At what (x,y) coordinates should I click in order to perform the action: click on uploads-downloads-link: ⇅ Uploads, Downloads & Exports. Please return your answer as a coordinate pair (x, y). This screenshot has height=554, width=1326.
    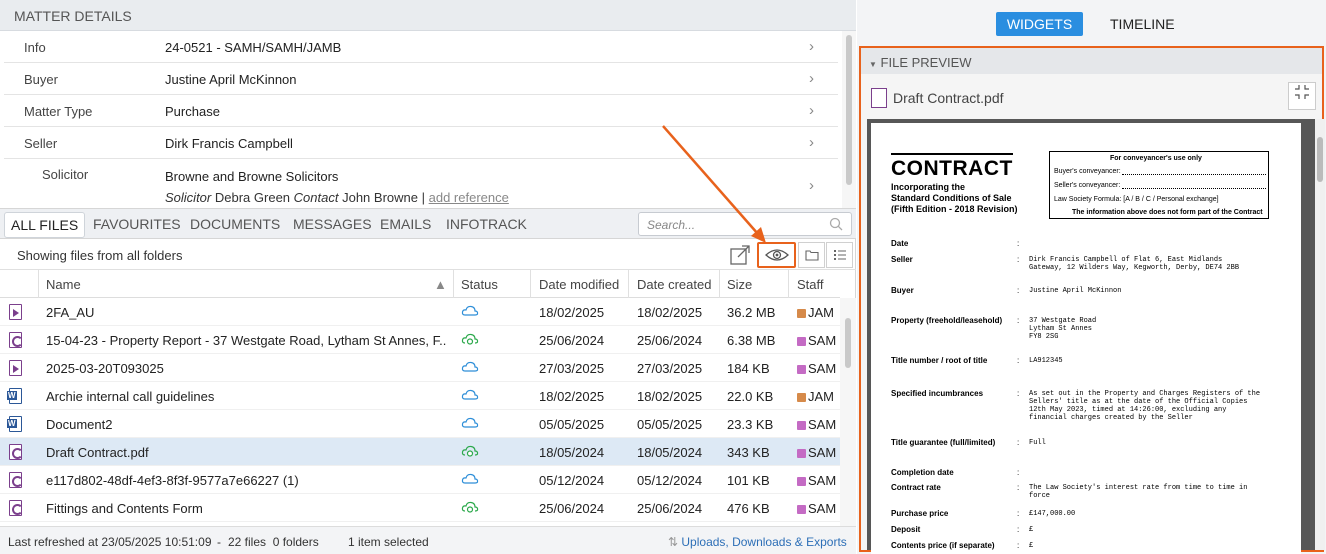
    Looking at the image, I should click on (757, 542).